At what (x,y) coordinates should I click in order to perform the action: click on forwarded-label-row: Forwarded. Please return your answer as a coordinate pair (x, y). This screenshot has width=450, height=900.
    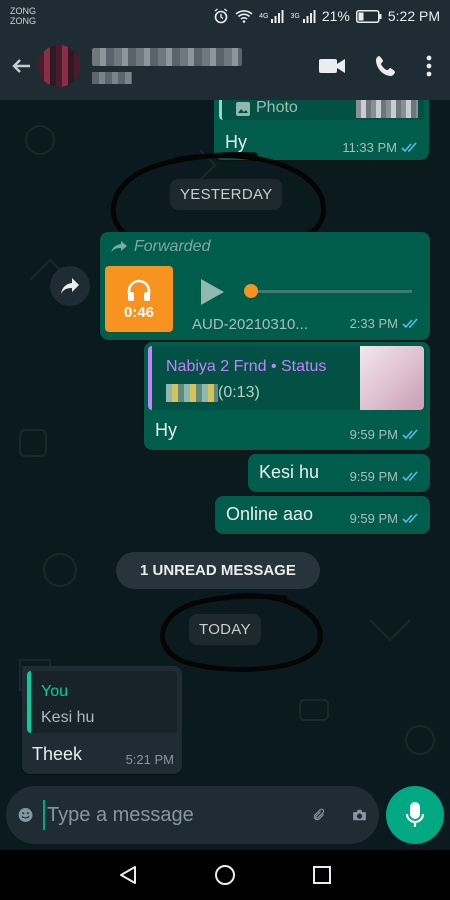
    Looking at the image, I should click on (160, 247).